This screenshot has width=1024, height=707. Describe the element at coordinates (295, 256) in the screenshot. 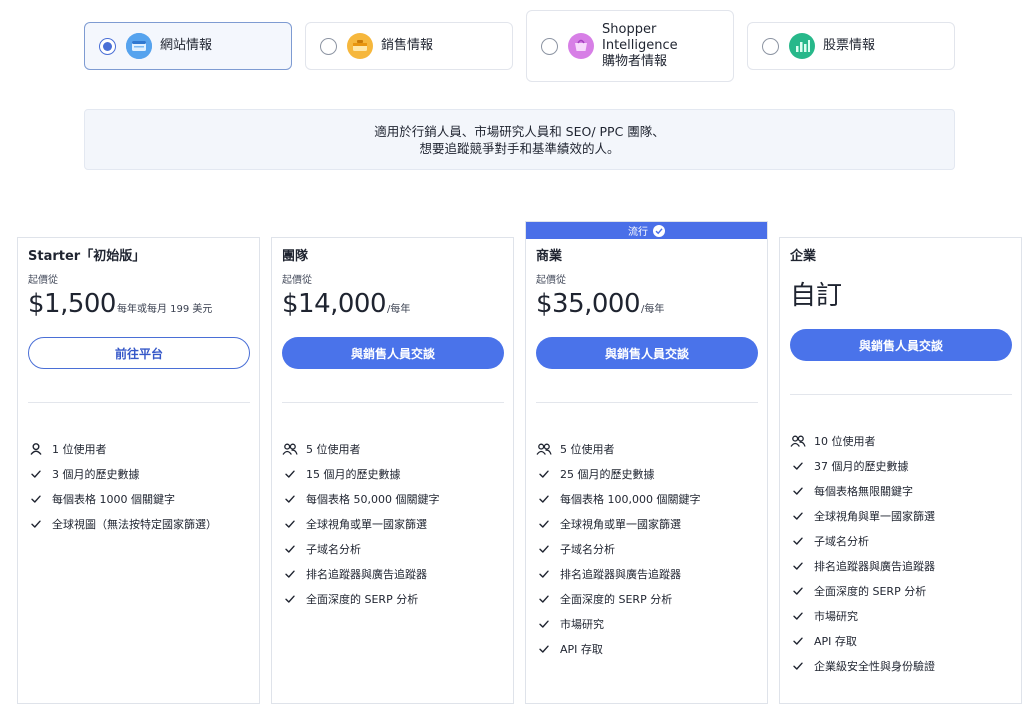

I see `plan-name: 團隊` at that location.